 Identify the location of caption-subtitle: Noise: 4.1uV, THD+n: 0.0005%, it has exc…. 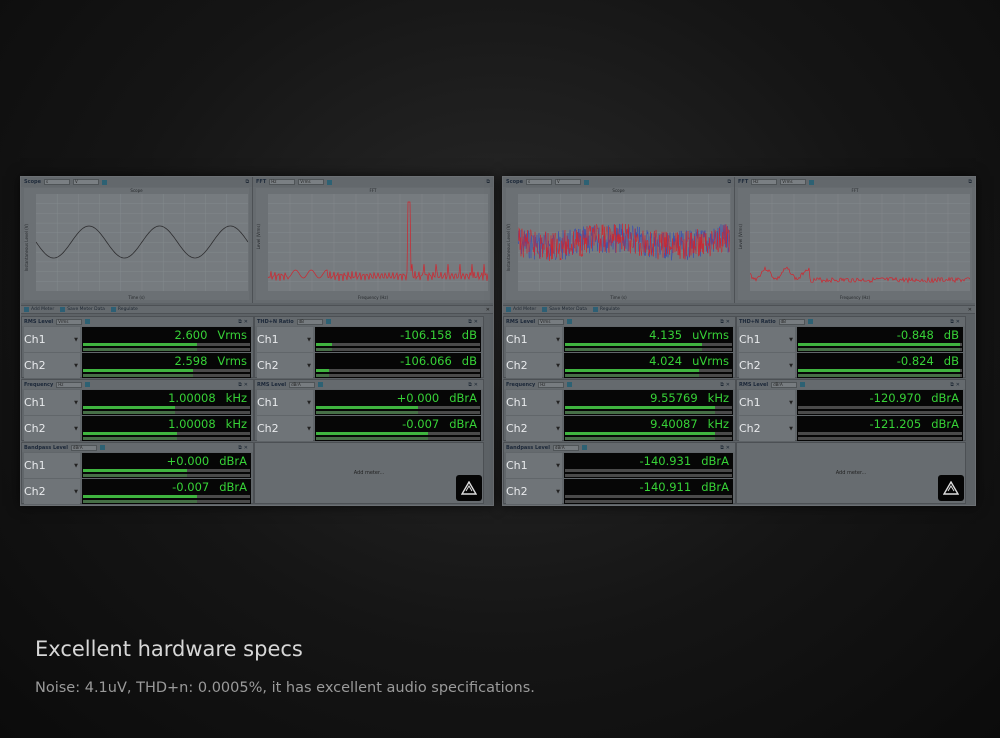
(285, 688).